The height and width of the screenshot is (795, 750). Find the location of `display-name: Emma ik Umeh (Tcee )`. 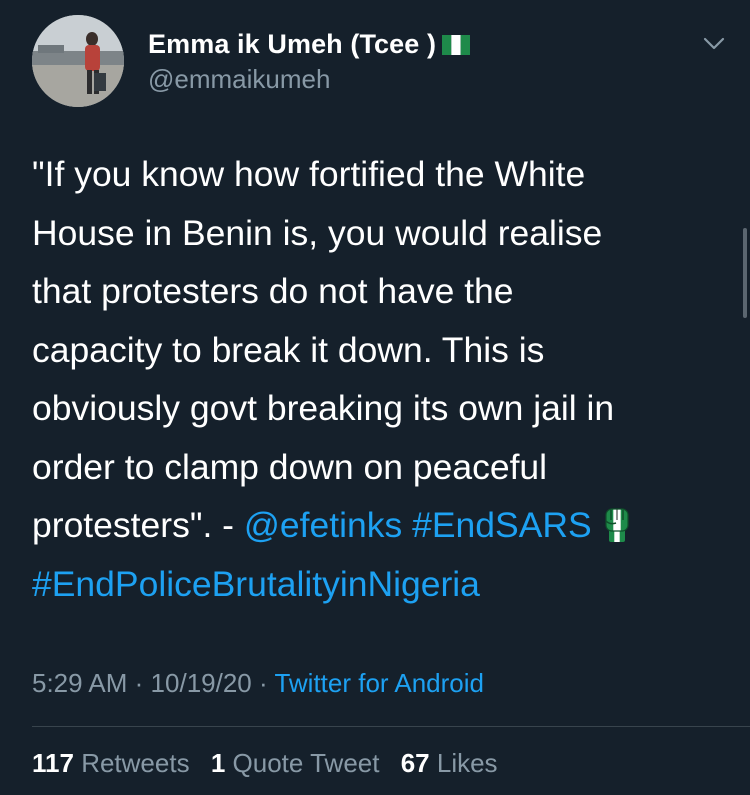

display-name: Emma ik Umeh (Tcee ) is located at coordinates (292, 44).